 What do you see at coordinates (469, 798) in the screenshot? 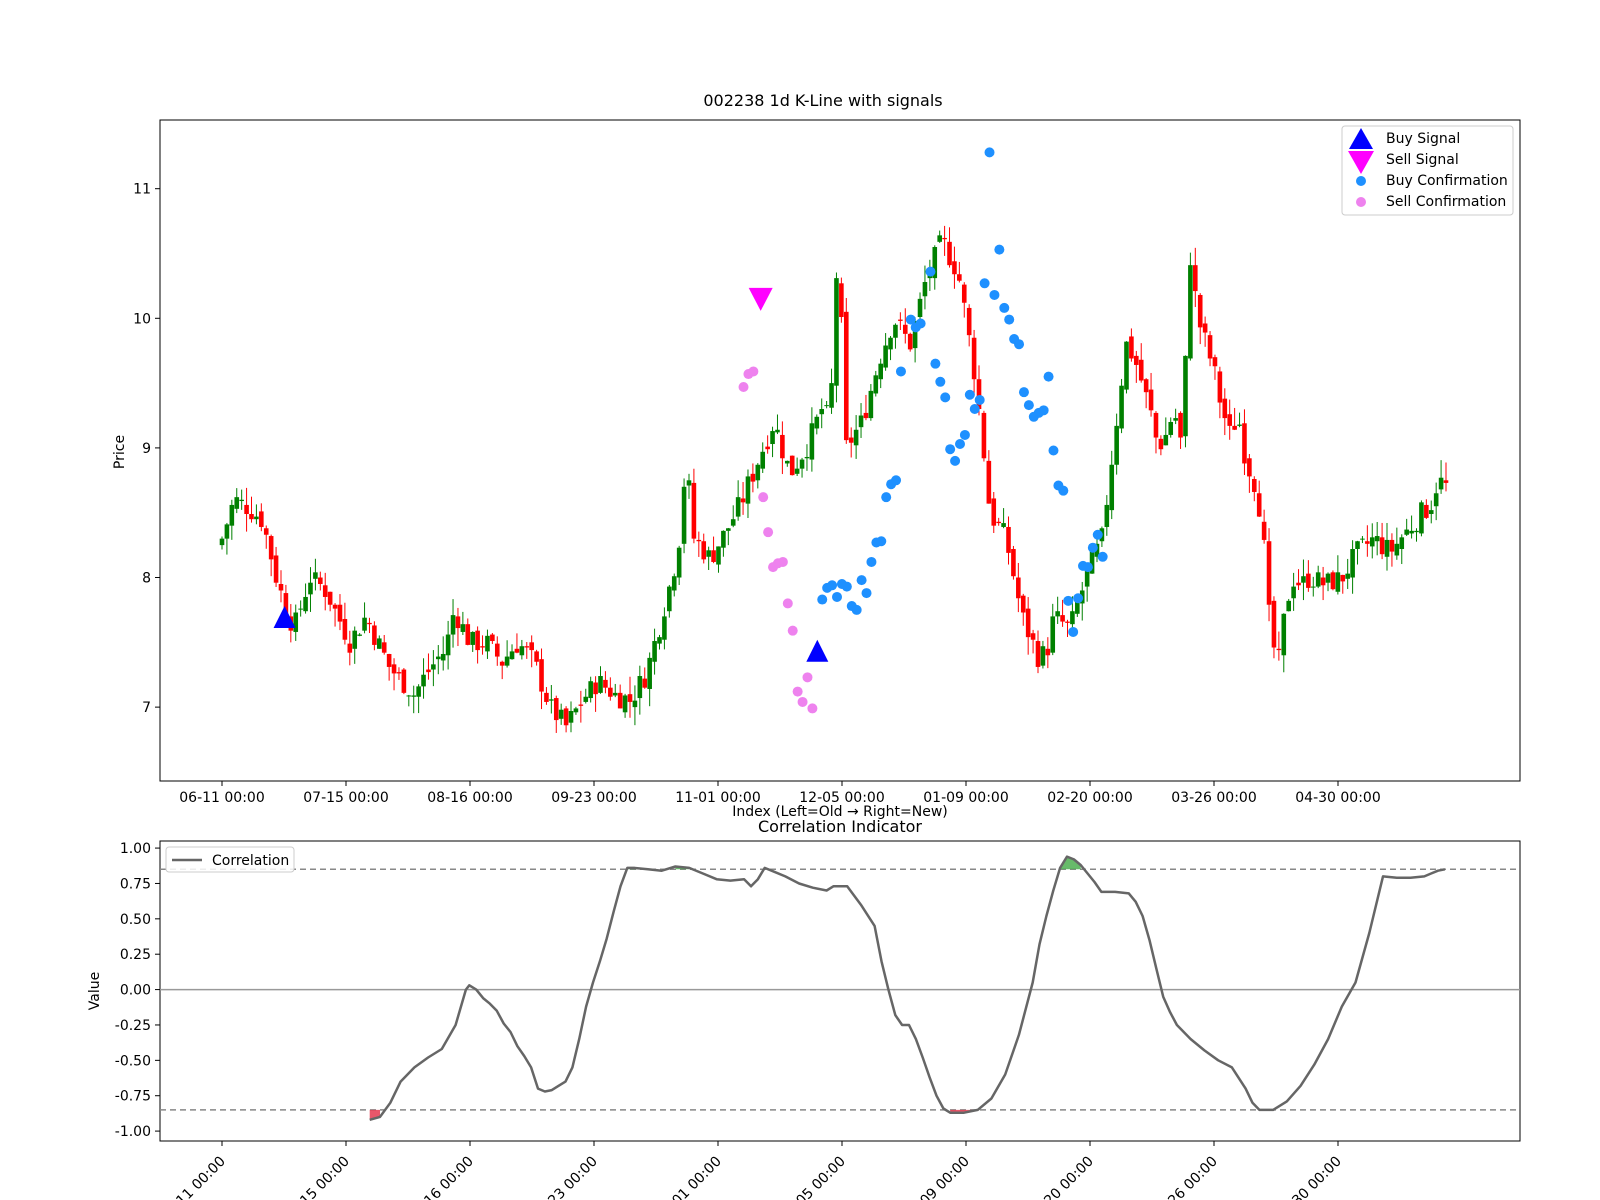
I see `kline-x-tick-label: 08-16 00:00` at bounding box center [469, 798].